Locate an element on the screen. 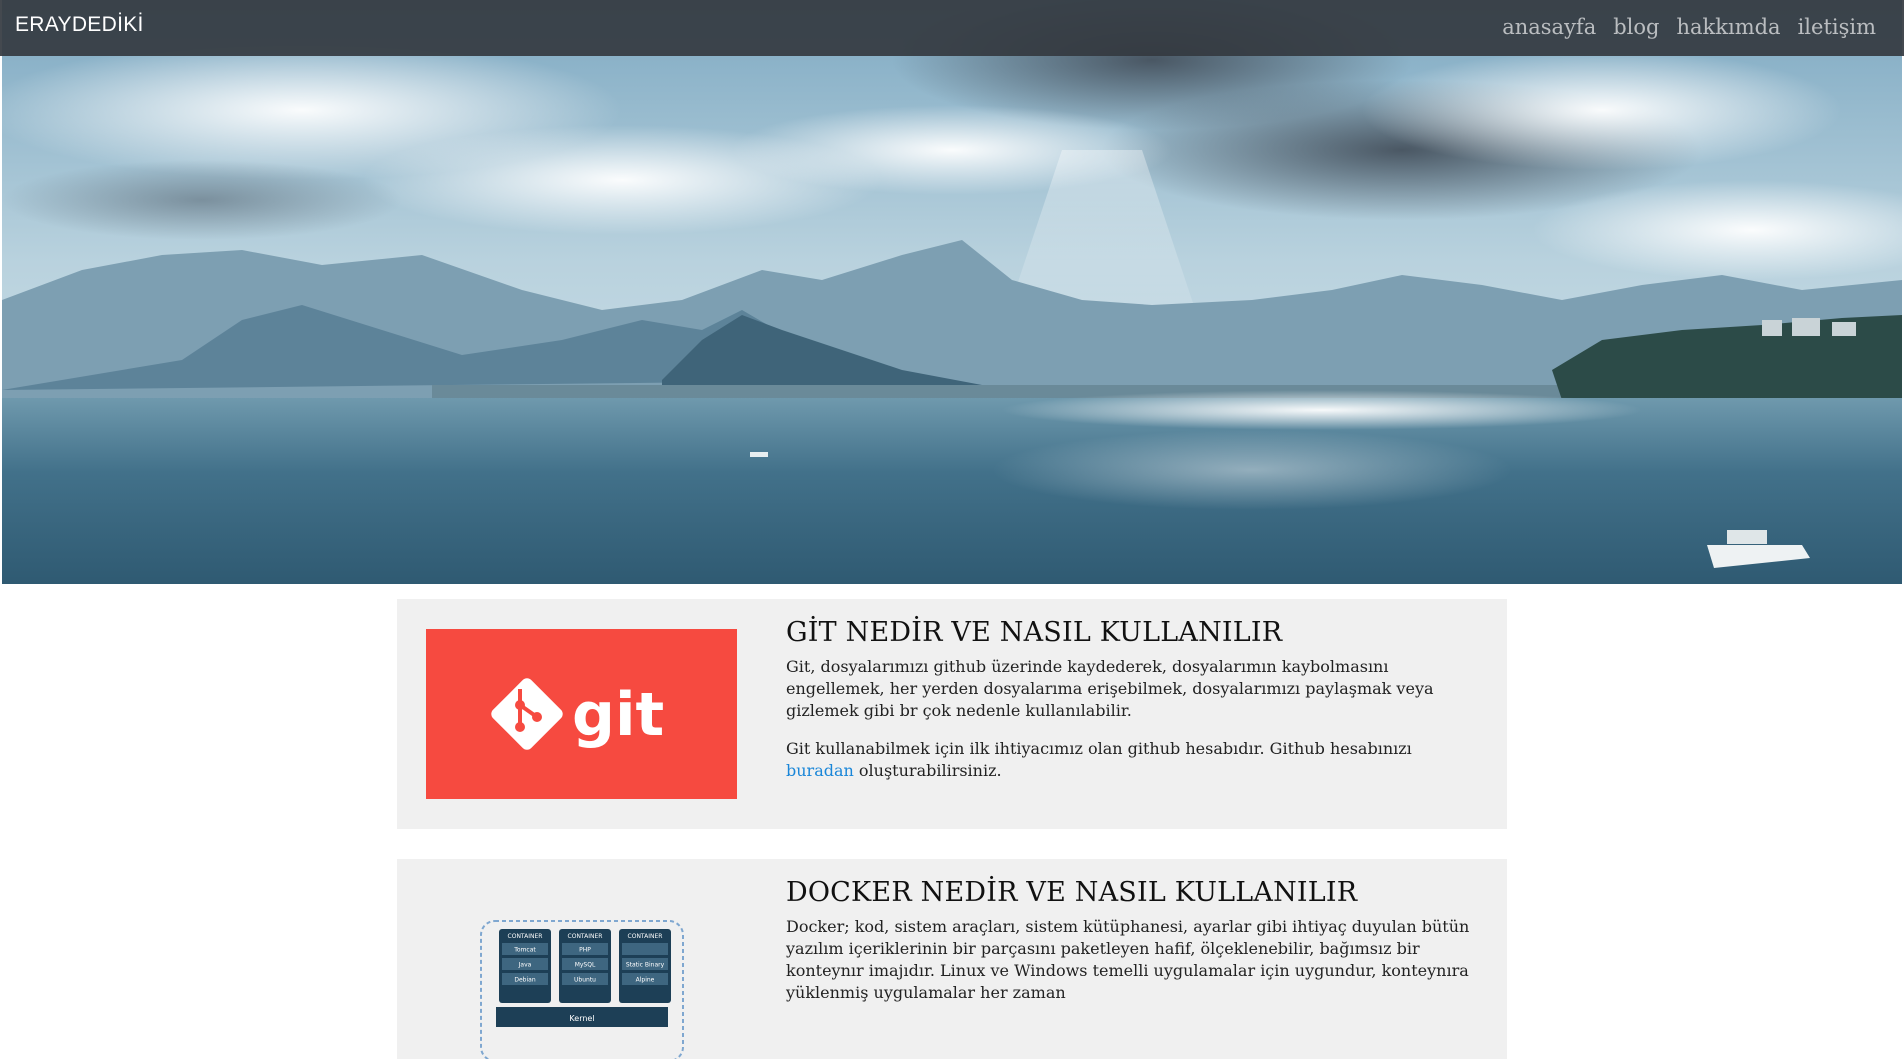  git-logo-icon: git is located at coordinates (577, 714).